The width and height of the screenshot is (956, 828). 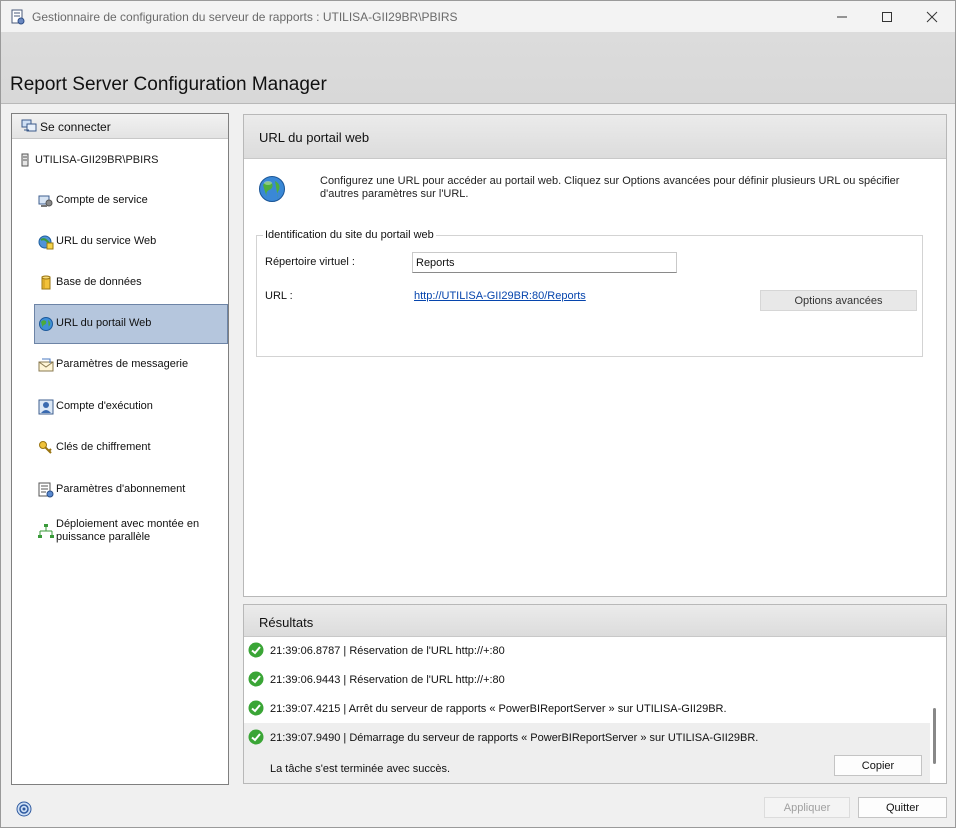 I want to click on sidebar-item-label: Compte d'exécution, so click(x=104, y=406).